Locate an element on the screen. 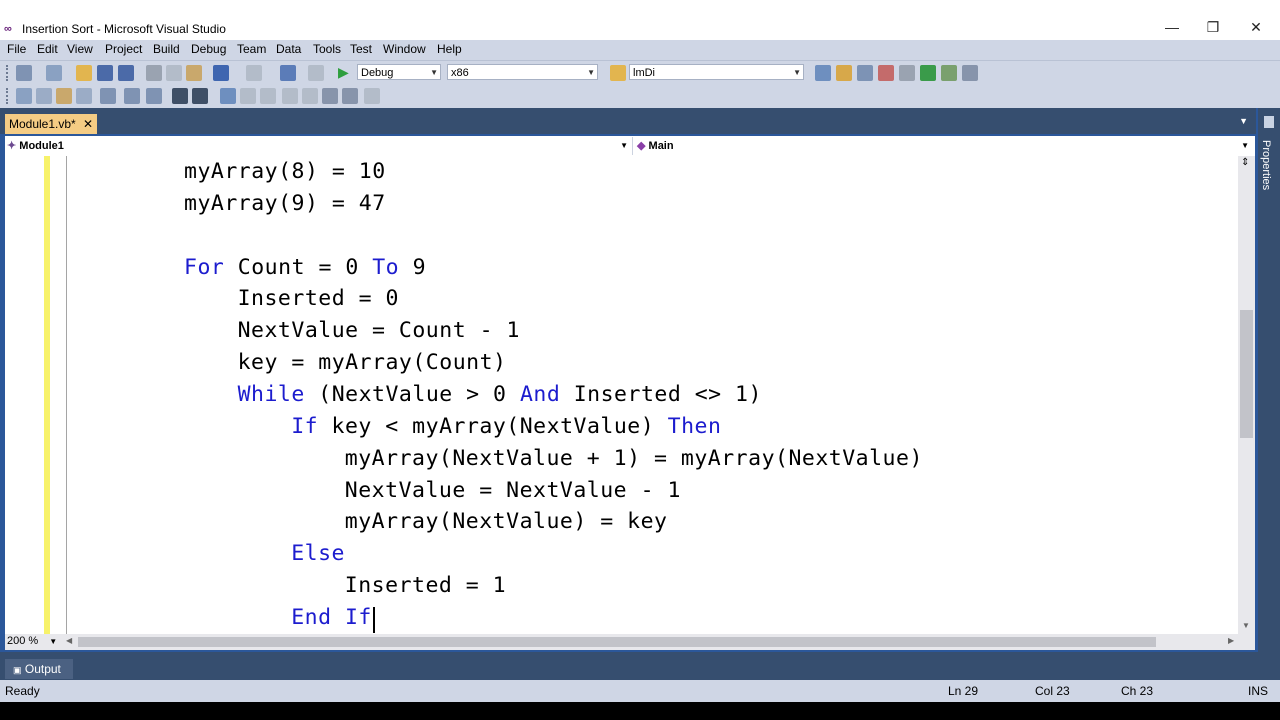 The height and width of the screenshot is (720, 1280). menu-team: Team is located at coordinates (251, 49).